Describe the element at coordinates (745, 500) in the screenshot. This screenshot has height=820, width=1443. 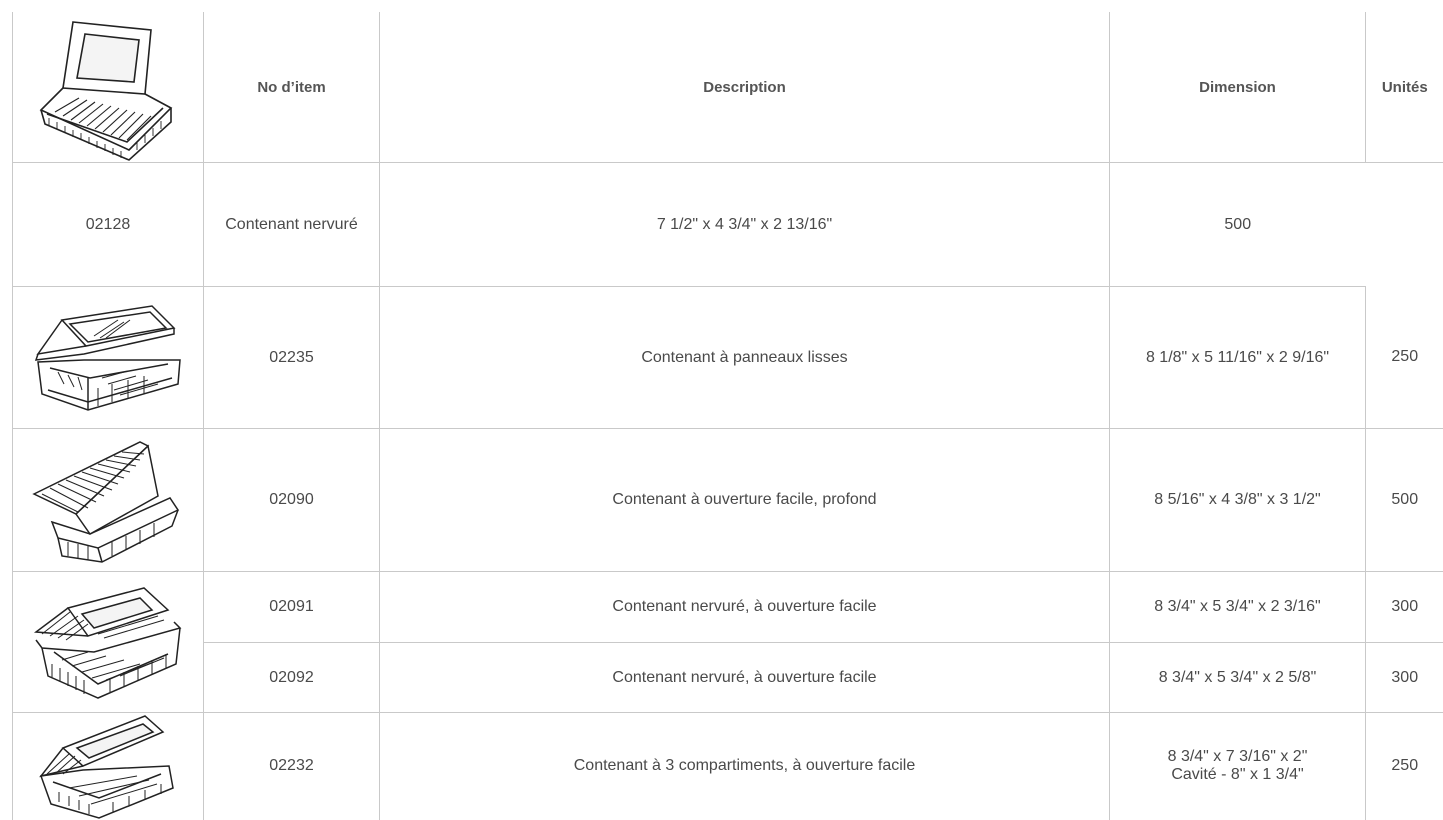
I see `description: Contenant à ouverture facile, profond` at that location.